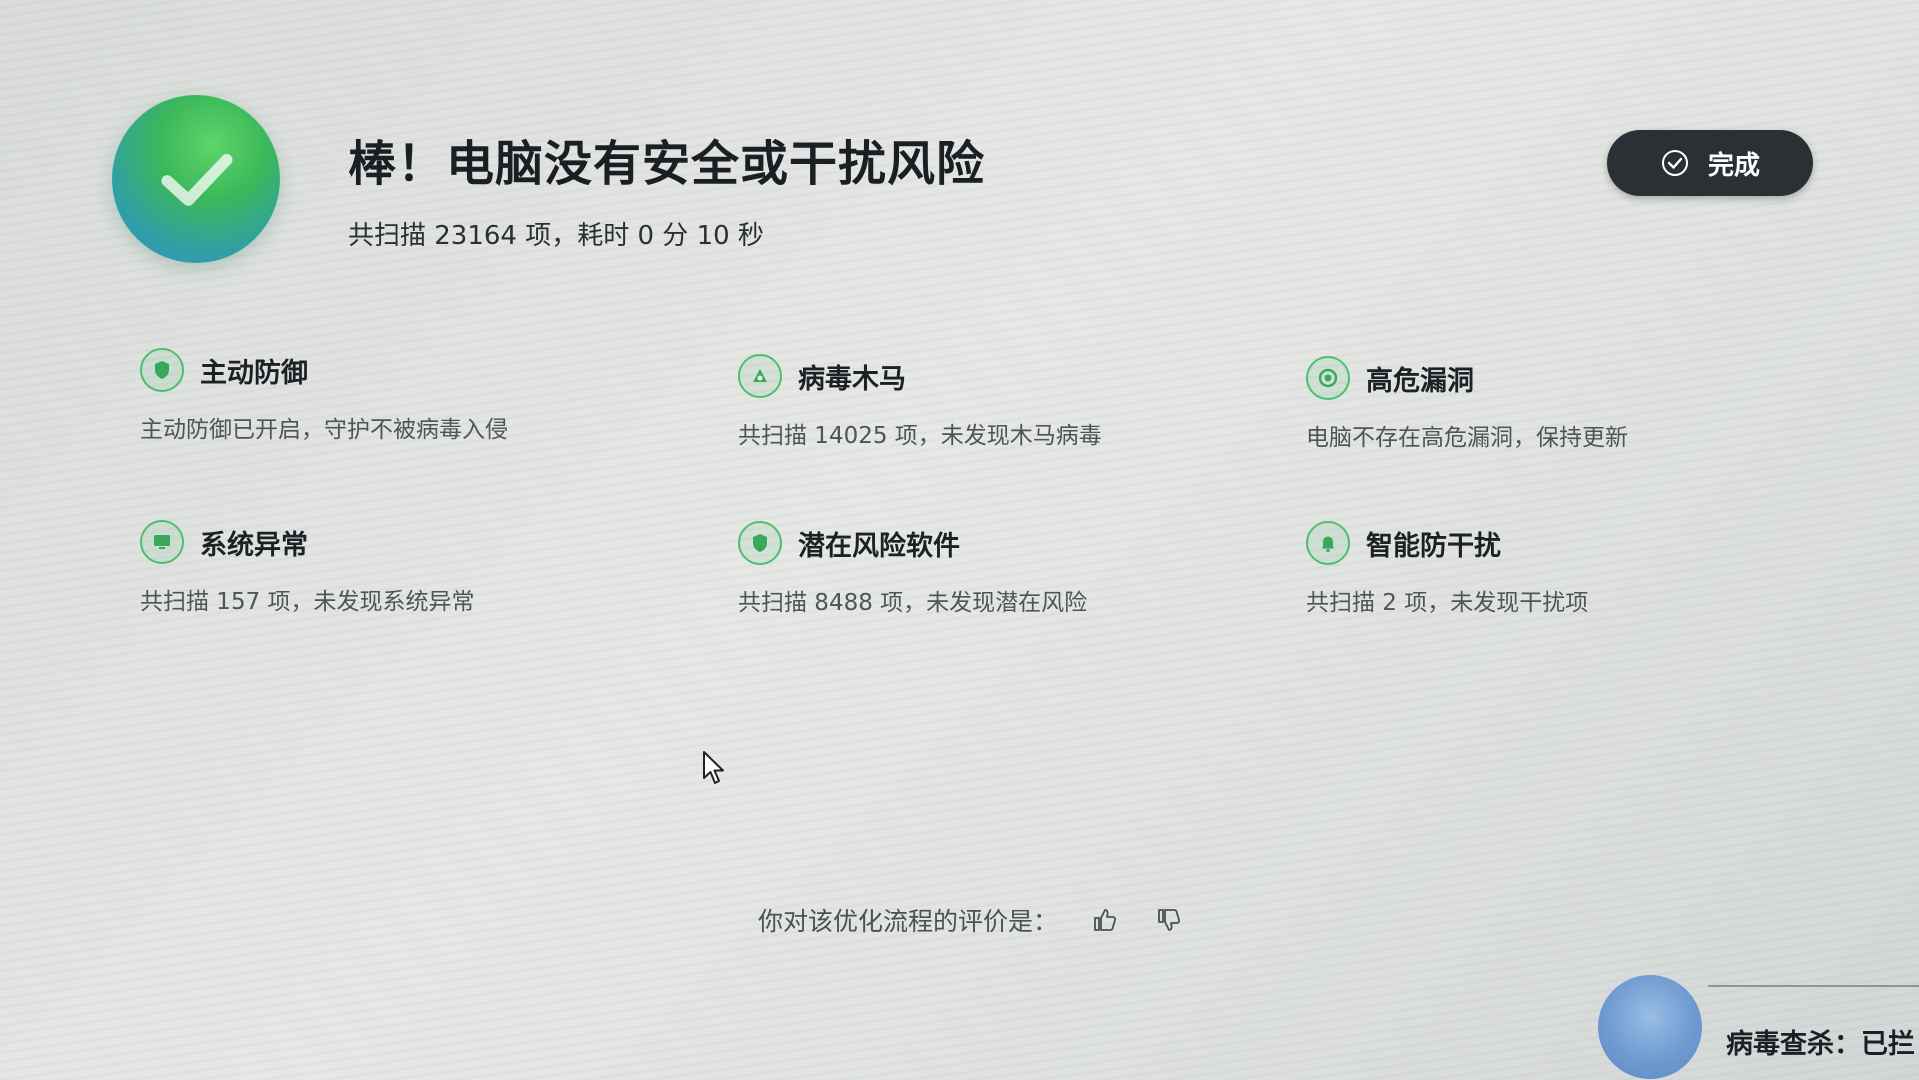  What do you see at coordinates (1420, 381) in the screenshot?
I see `result-title: 高危漏洞` at bounding box center [1420, 381].